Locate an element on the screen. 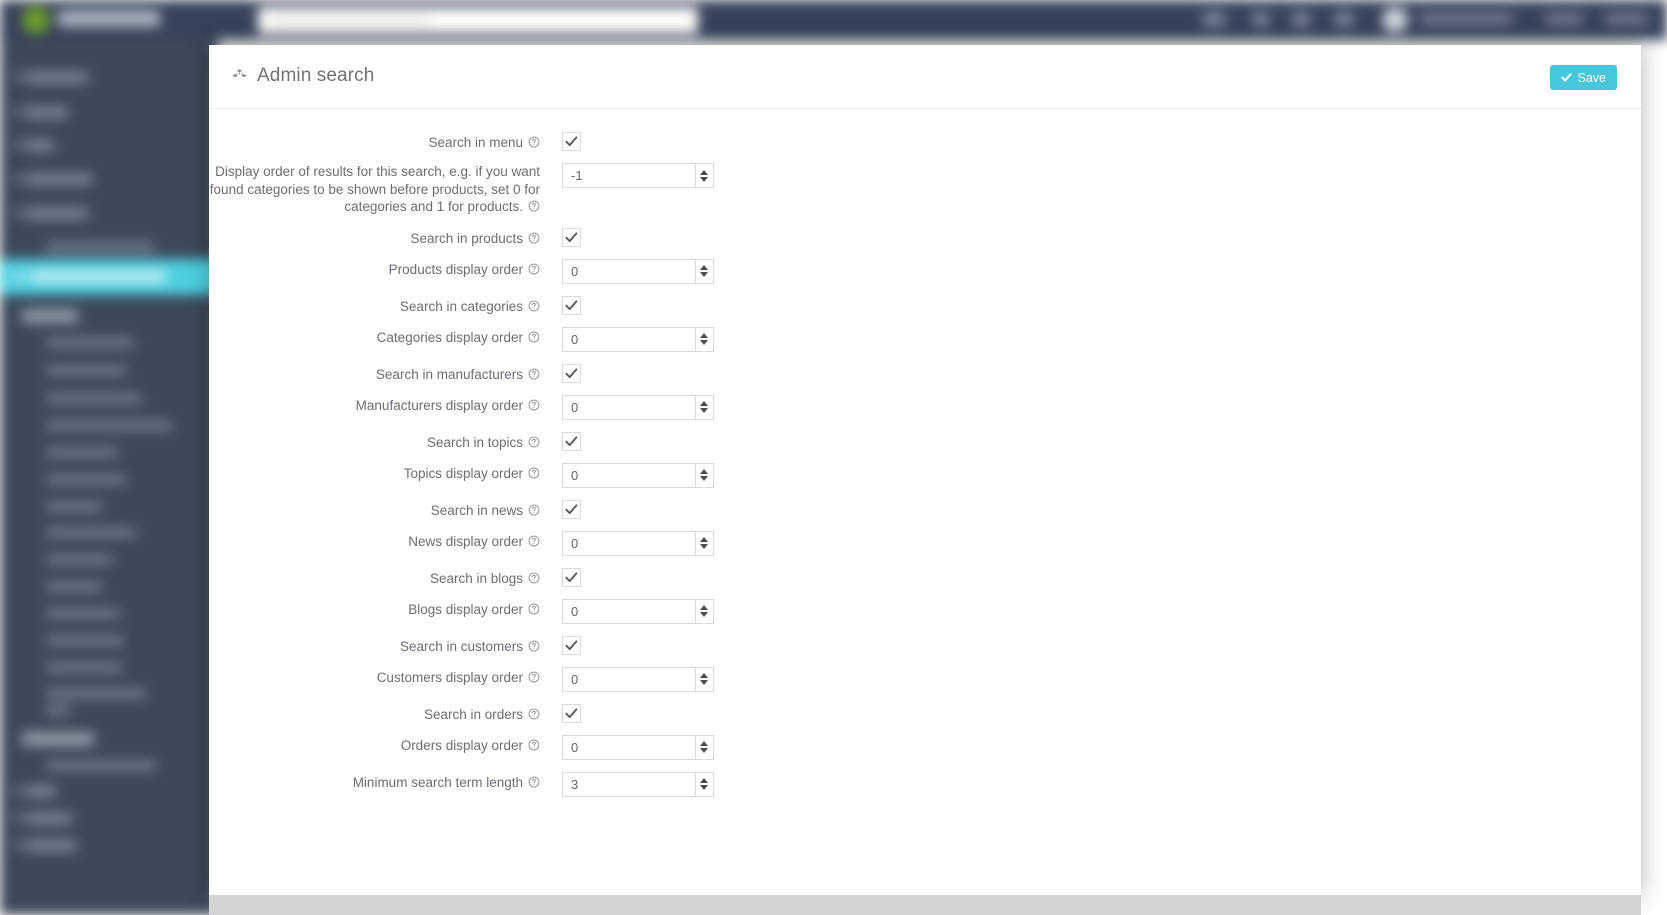 The width and height of the screenshot is (1667, 915). spinner-customers-display-order is located at coordinates (704, 679).